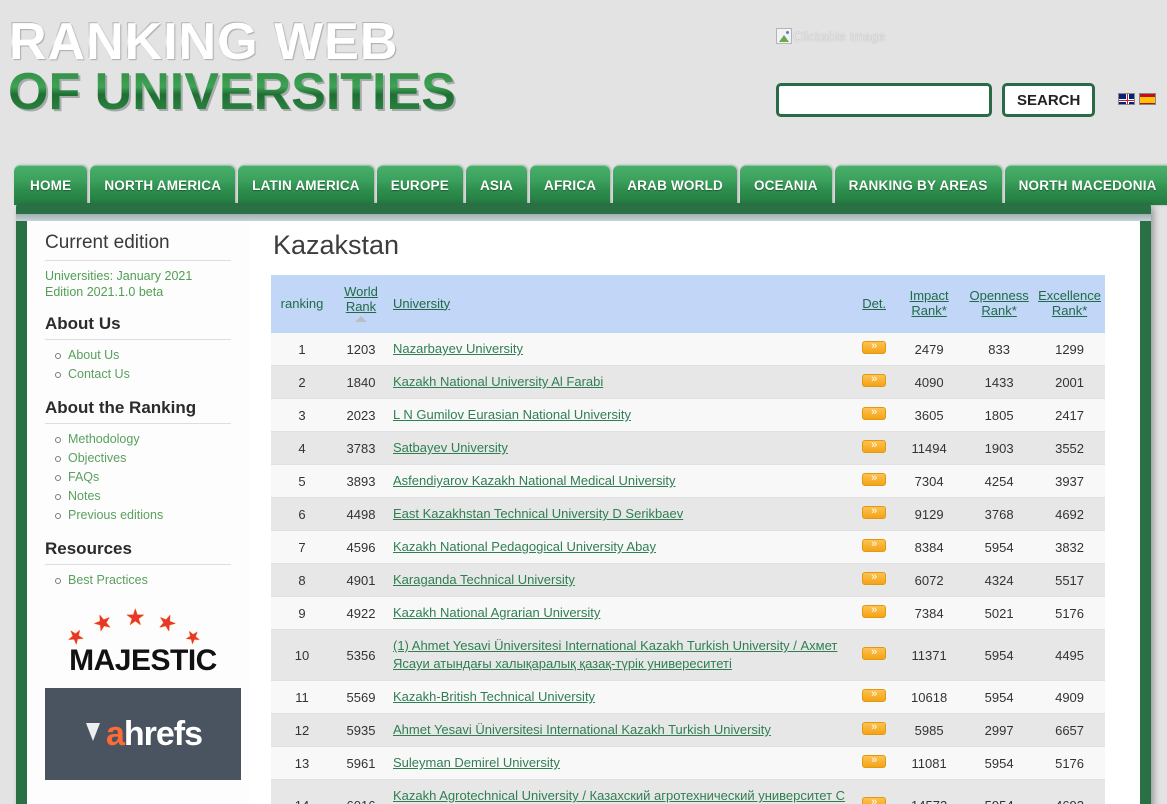 This screenshot has height=804, width=1167. What do you see at coordinates (143, 355) in the screenshot?
I see `sidebar-item-about-us: About Us` at bounding box center [143, 355].